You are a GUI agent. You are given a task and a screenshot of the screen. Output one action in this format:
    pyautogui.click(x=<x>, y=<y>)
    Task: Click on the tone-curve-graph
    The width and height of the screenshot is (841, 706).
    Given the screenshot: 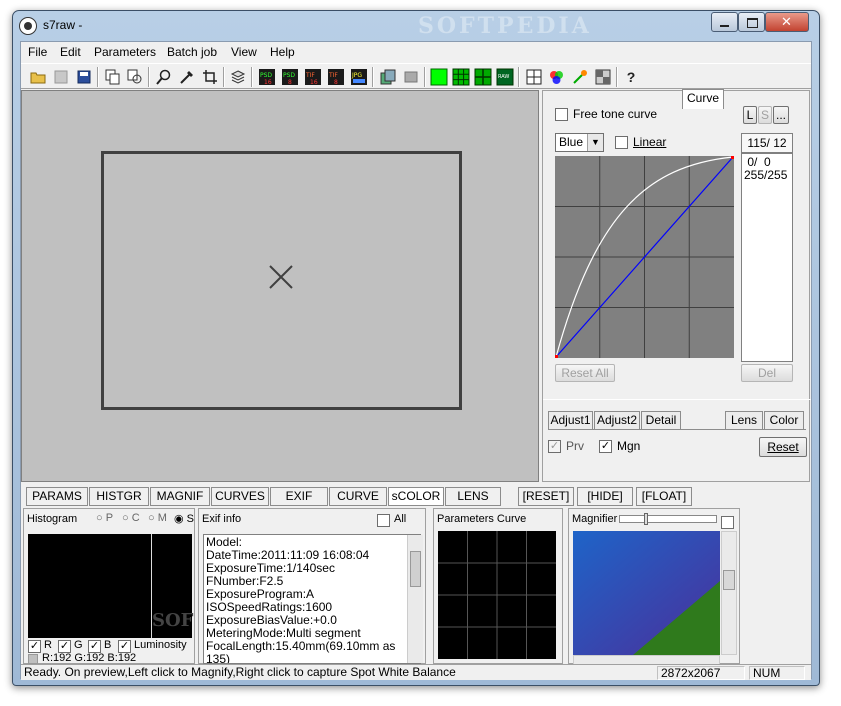 What is the action you would take?
    pyautogui.click(x=644, y=257)
    